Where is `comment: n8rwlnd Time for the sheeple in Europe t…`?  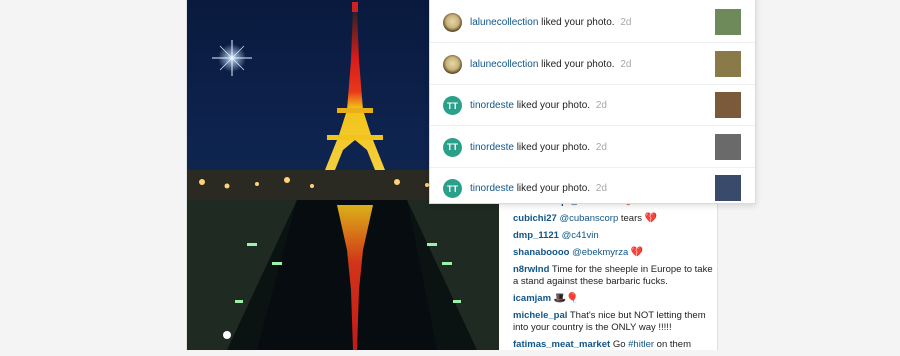 comment: n8rwlnd Time for the sheeple in Europe t… is located at coordinates (613, 276).